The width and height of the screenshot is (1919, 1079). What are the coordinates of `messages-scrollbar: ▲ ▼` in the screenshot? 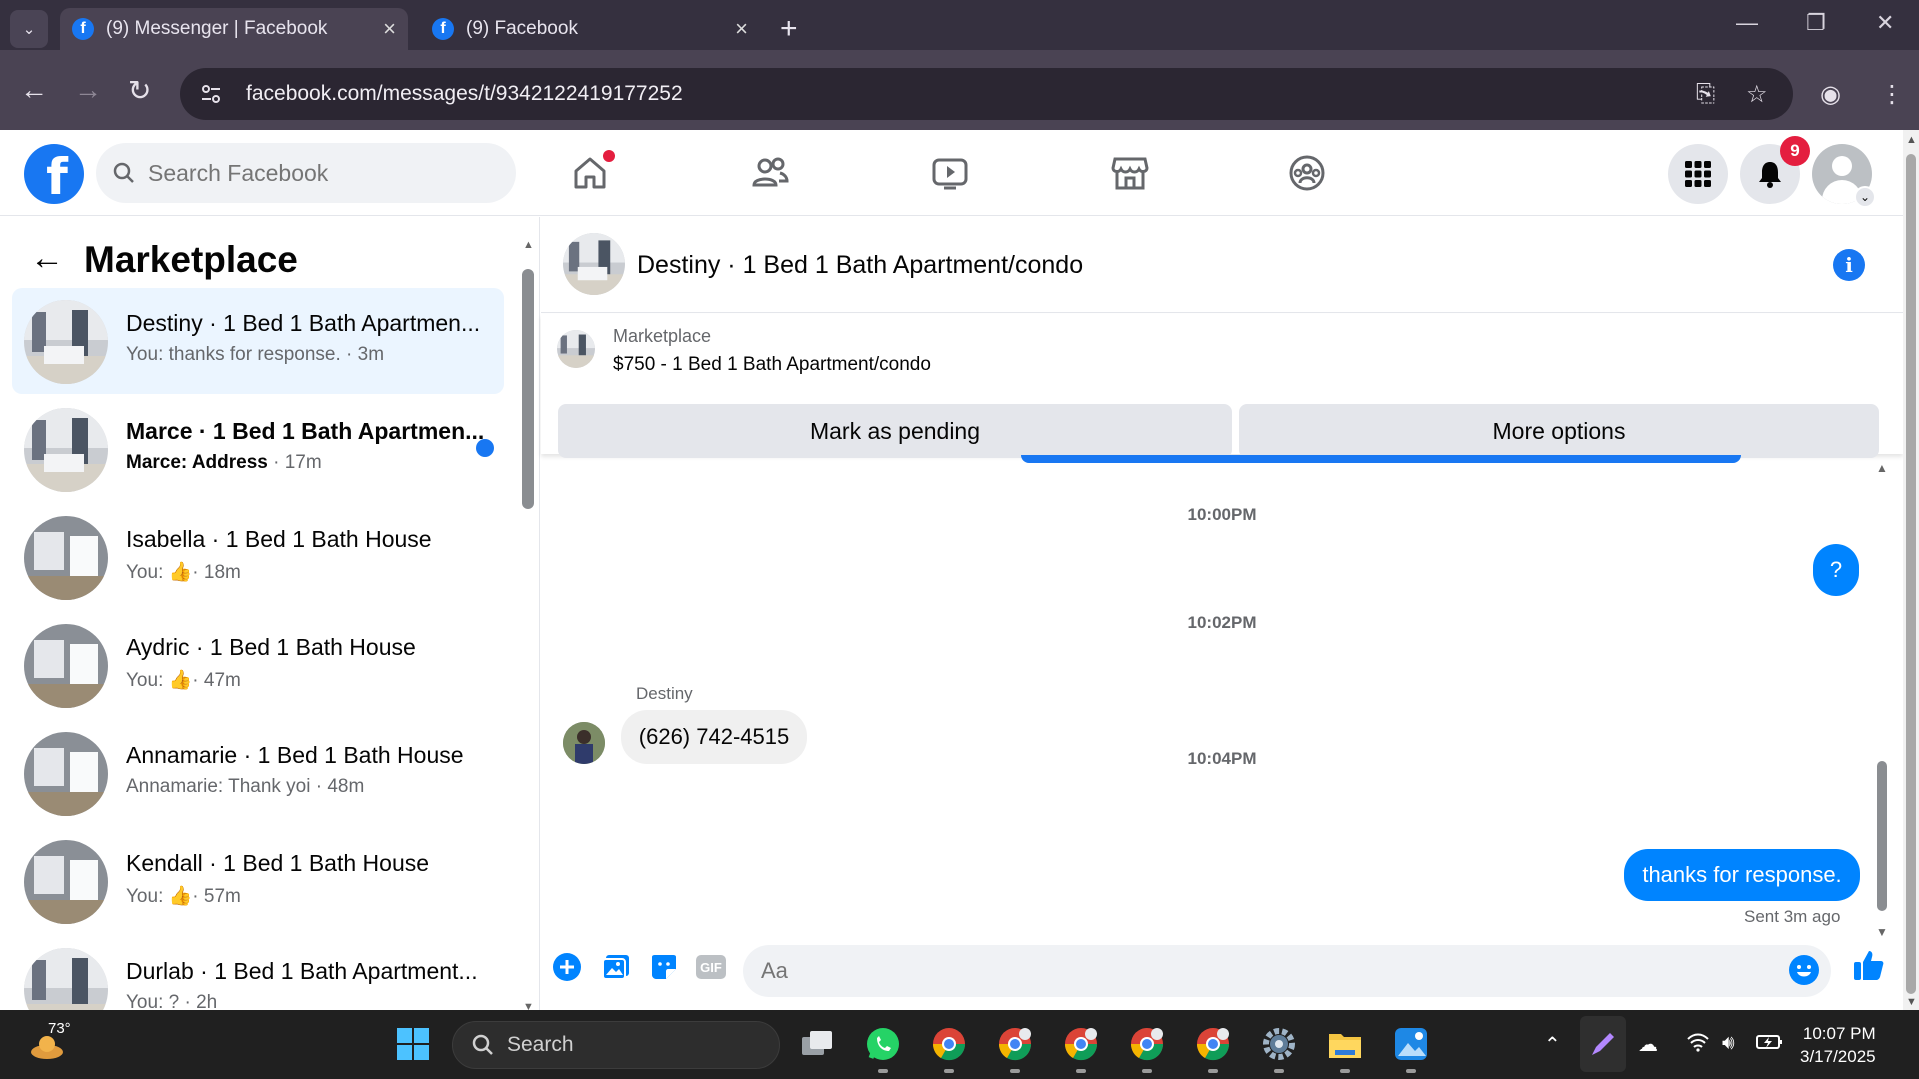 It's located at (1882, 700).